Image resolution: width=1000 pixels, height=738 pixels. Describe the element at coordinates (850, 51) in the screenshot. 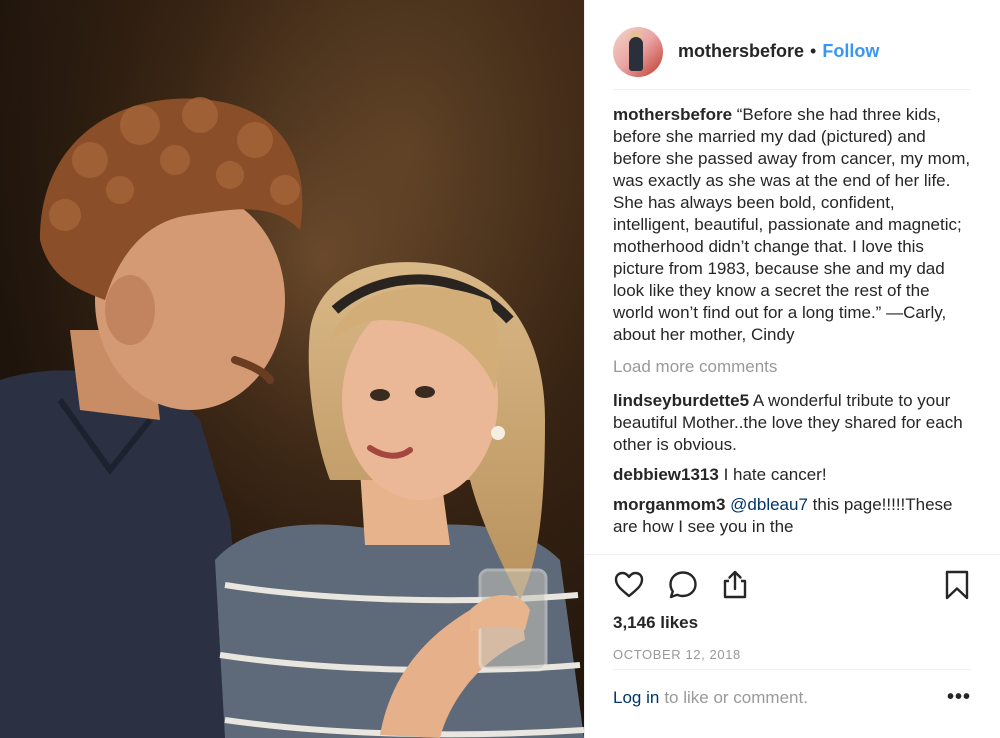

I see `follow-button: Follow` at that location.